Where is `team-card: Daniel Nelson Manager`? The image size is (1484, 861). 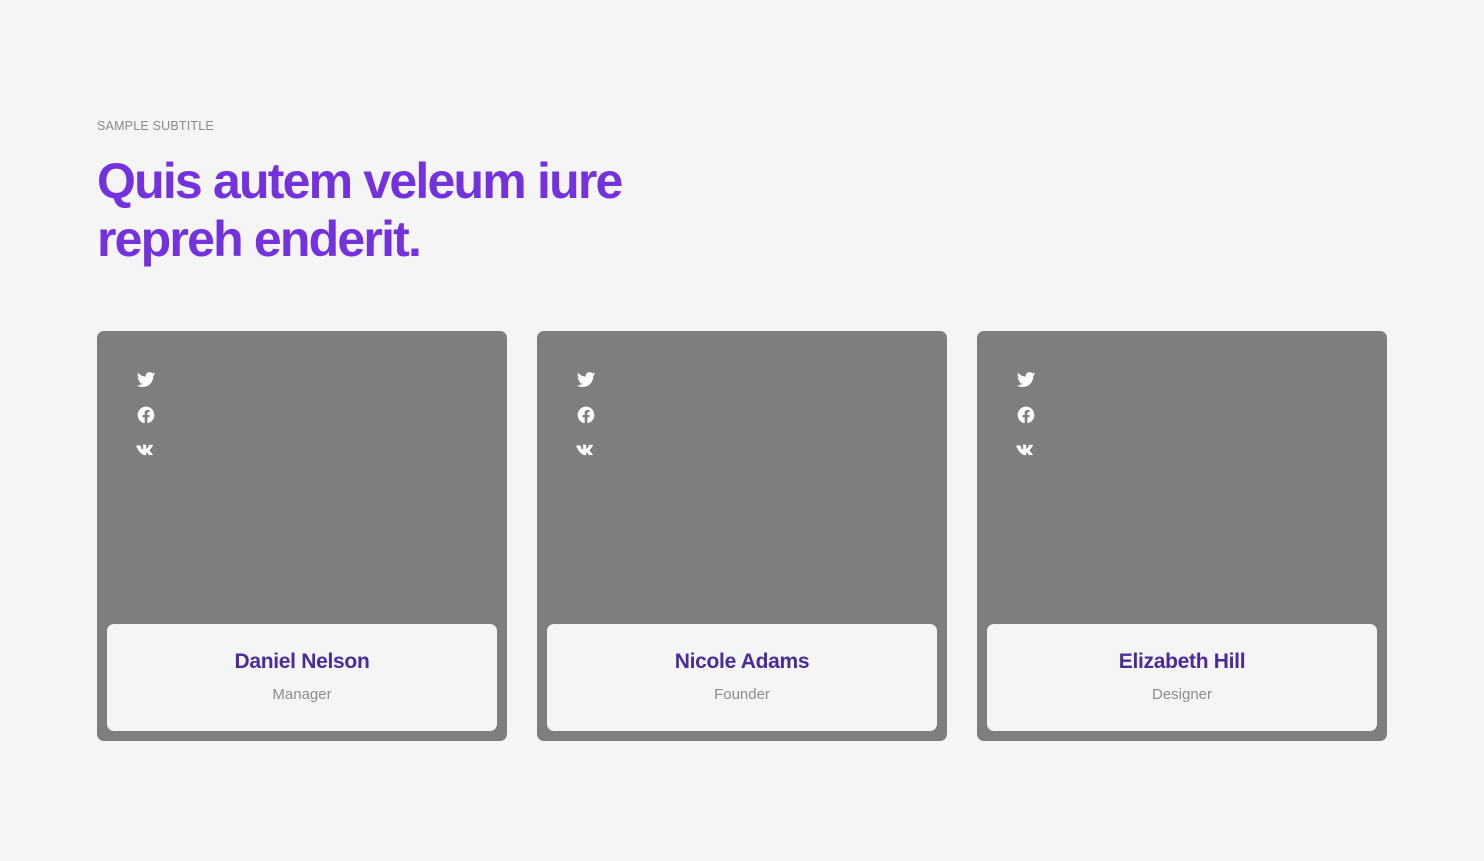 team-card: Daniel Nelson Manager is located at coordinates (302, 536).